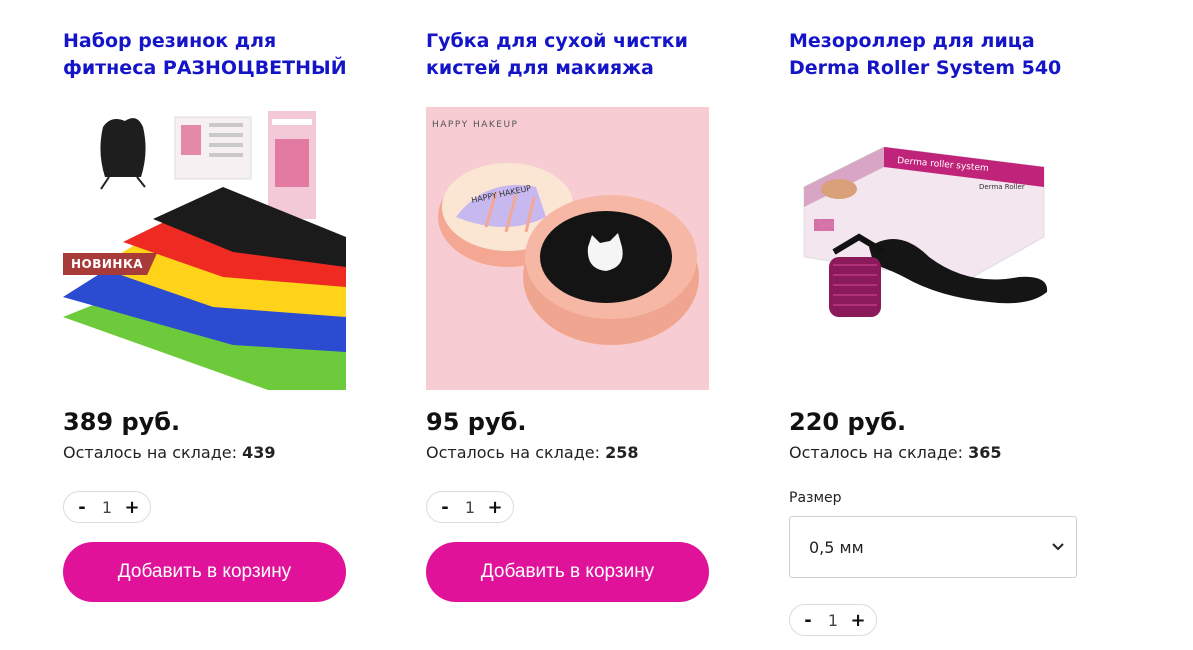 This screenshot has height=650, width=1193. I want to click on product-image: НОВИНКА, so click(204, 248).